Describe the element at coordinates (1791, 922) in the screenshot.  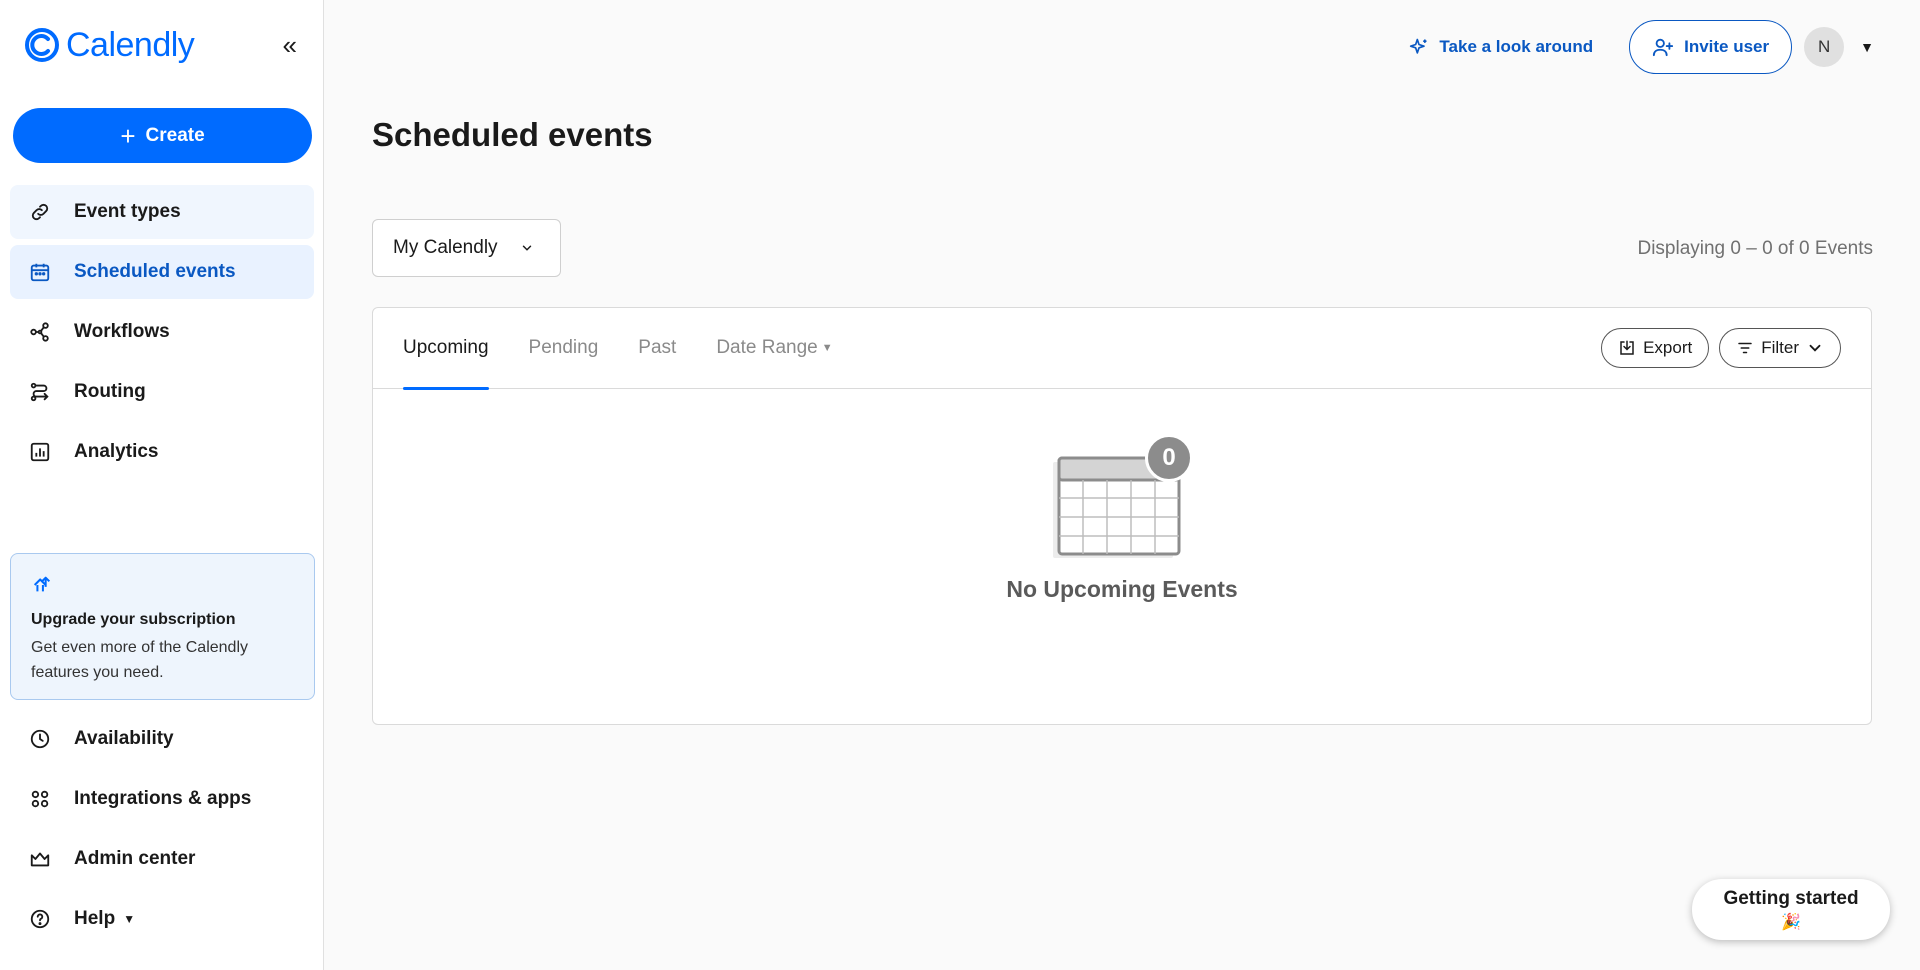
I see `party-popper-icon: 🎉` at that location.